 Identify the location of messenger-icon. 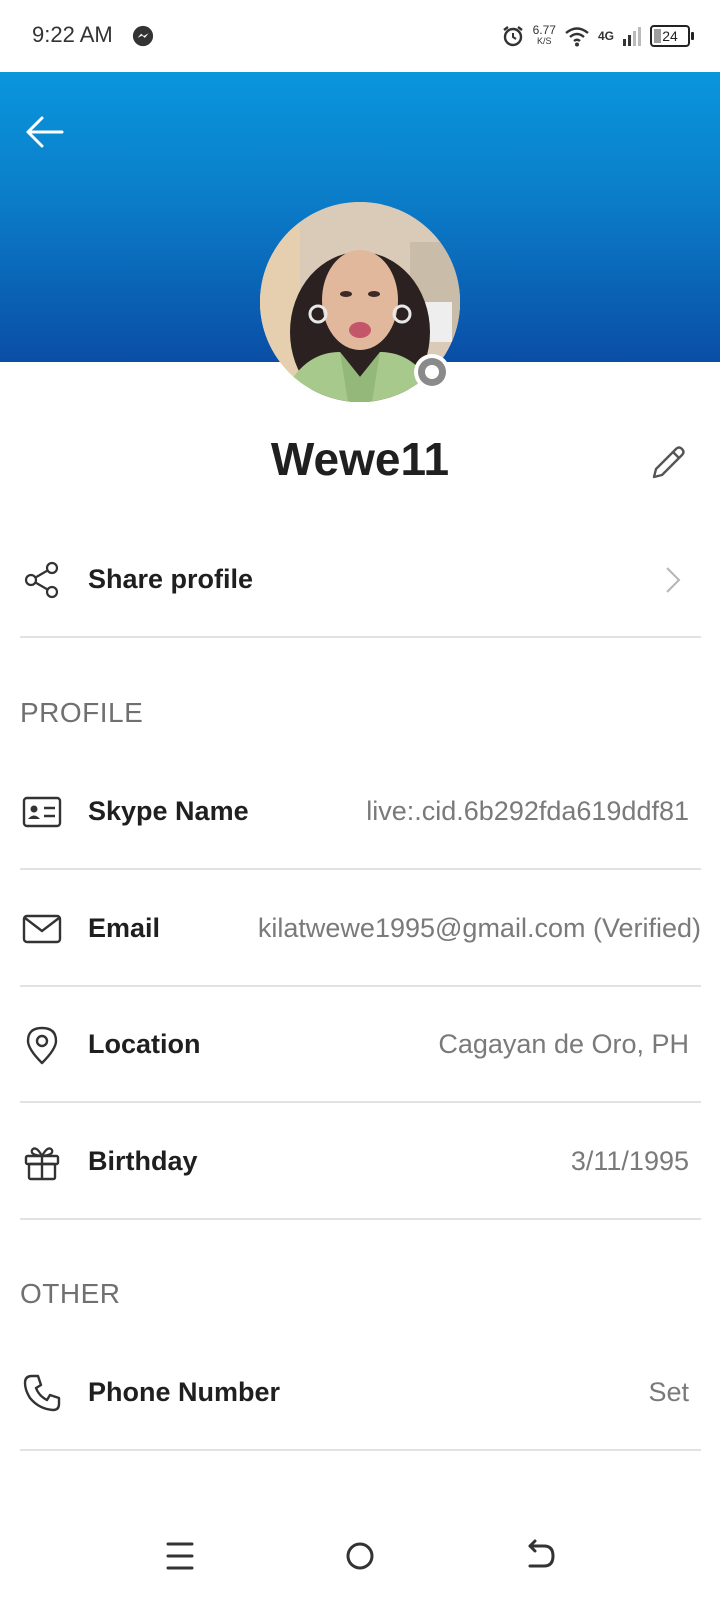
(143, 36).